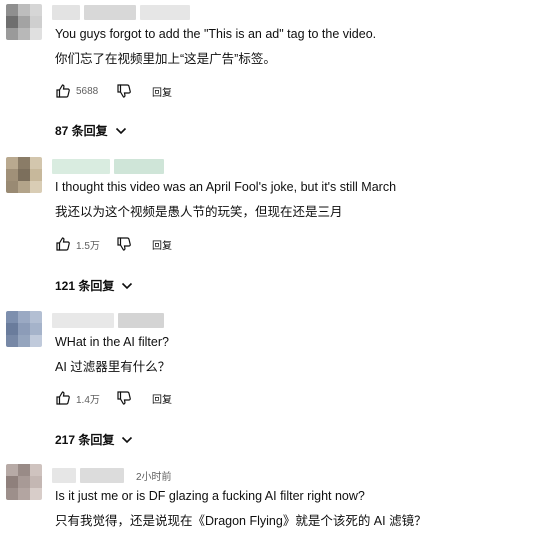  I want to click on like-count: 1.4万, so click(88, 400).